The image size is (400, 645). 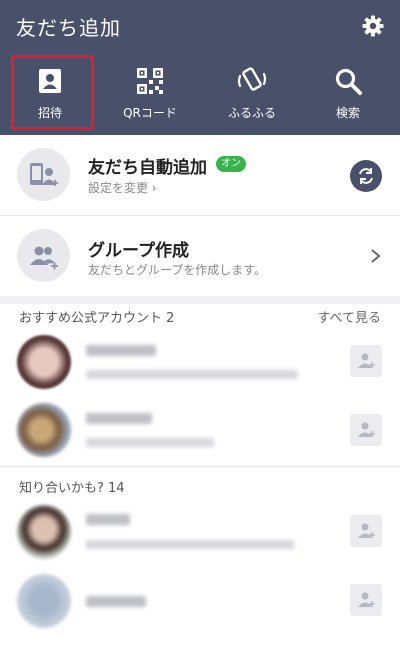 I want to click on invite-highlight-box, so click(x=52, y=92).